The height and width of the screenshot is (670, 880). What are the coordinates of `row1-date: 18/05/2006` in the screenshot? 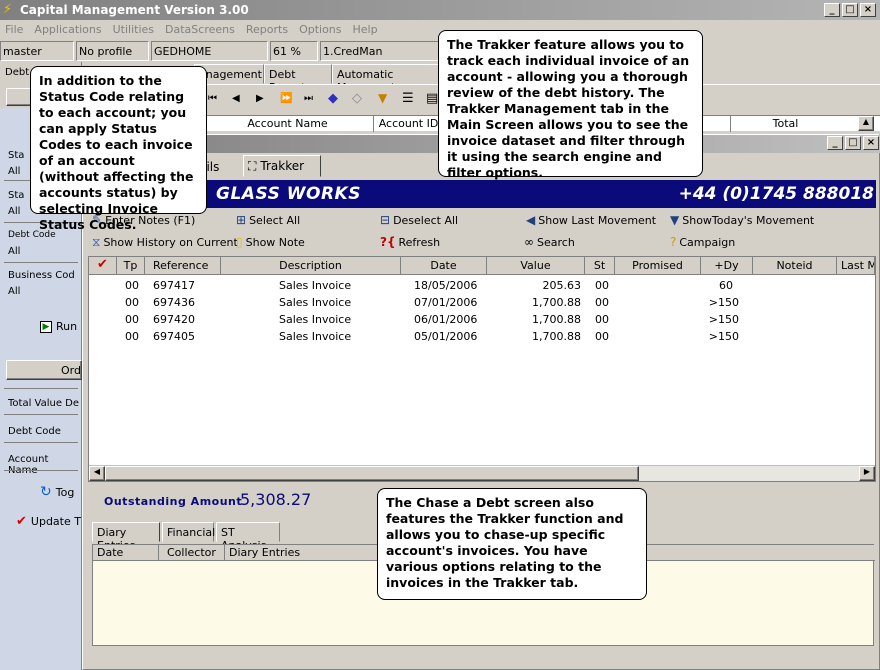 It's located at (445, 285).